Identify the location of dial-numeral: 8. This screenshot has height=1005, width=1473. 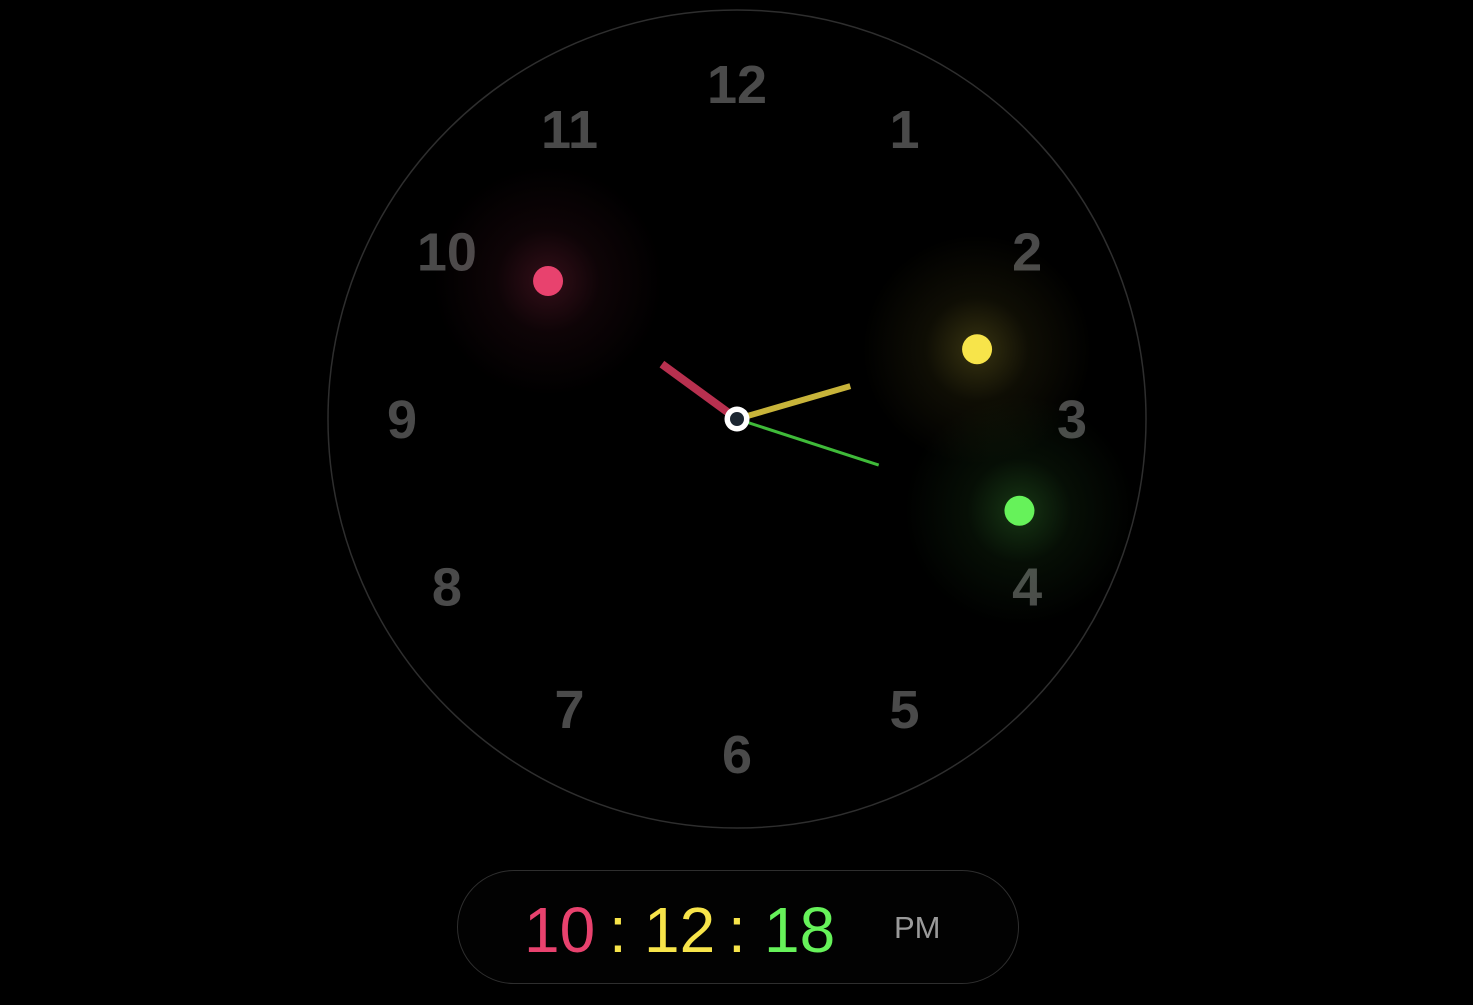
(447, 588).